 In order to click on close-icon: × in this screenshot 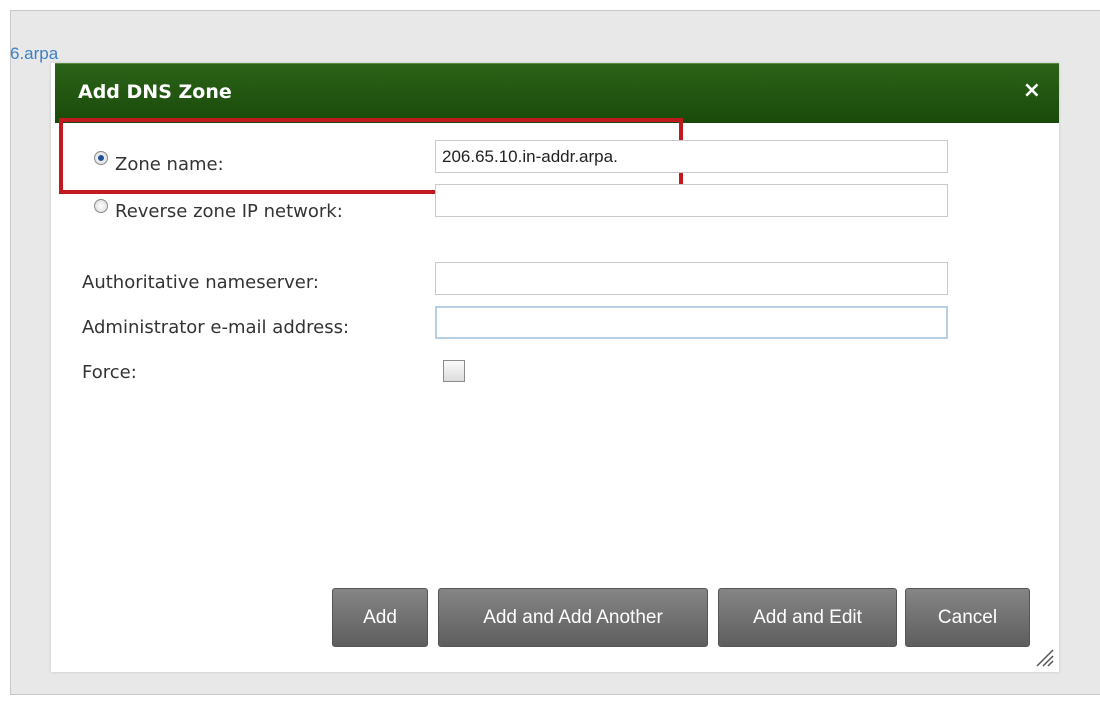, I will do `click(1032, 91)`.